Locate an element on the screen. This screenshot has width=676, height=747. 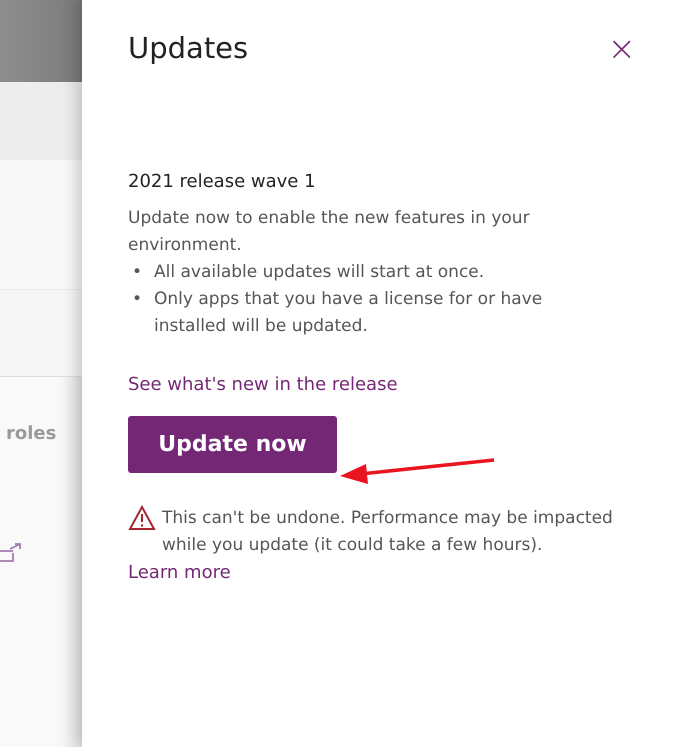
bullet-text: Only apps that you have a license for or have installed will be updated. is located at coordinates (349, 313).